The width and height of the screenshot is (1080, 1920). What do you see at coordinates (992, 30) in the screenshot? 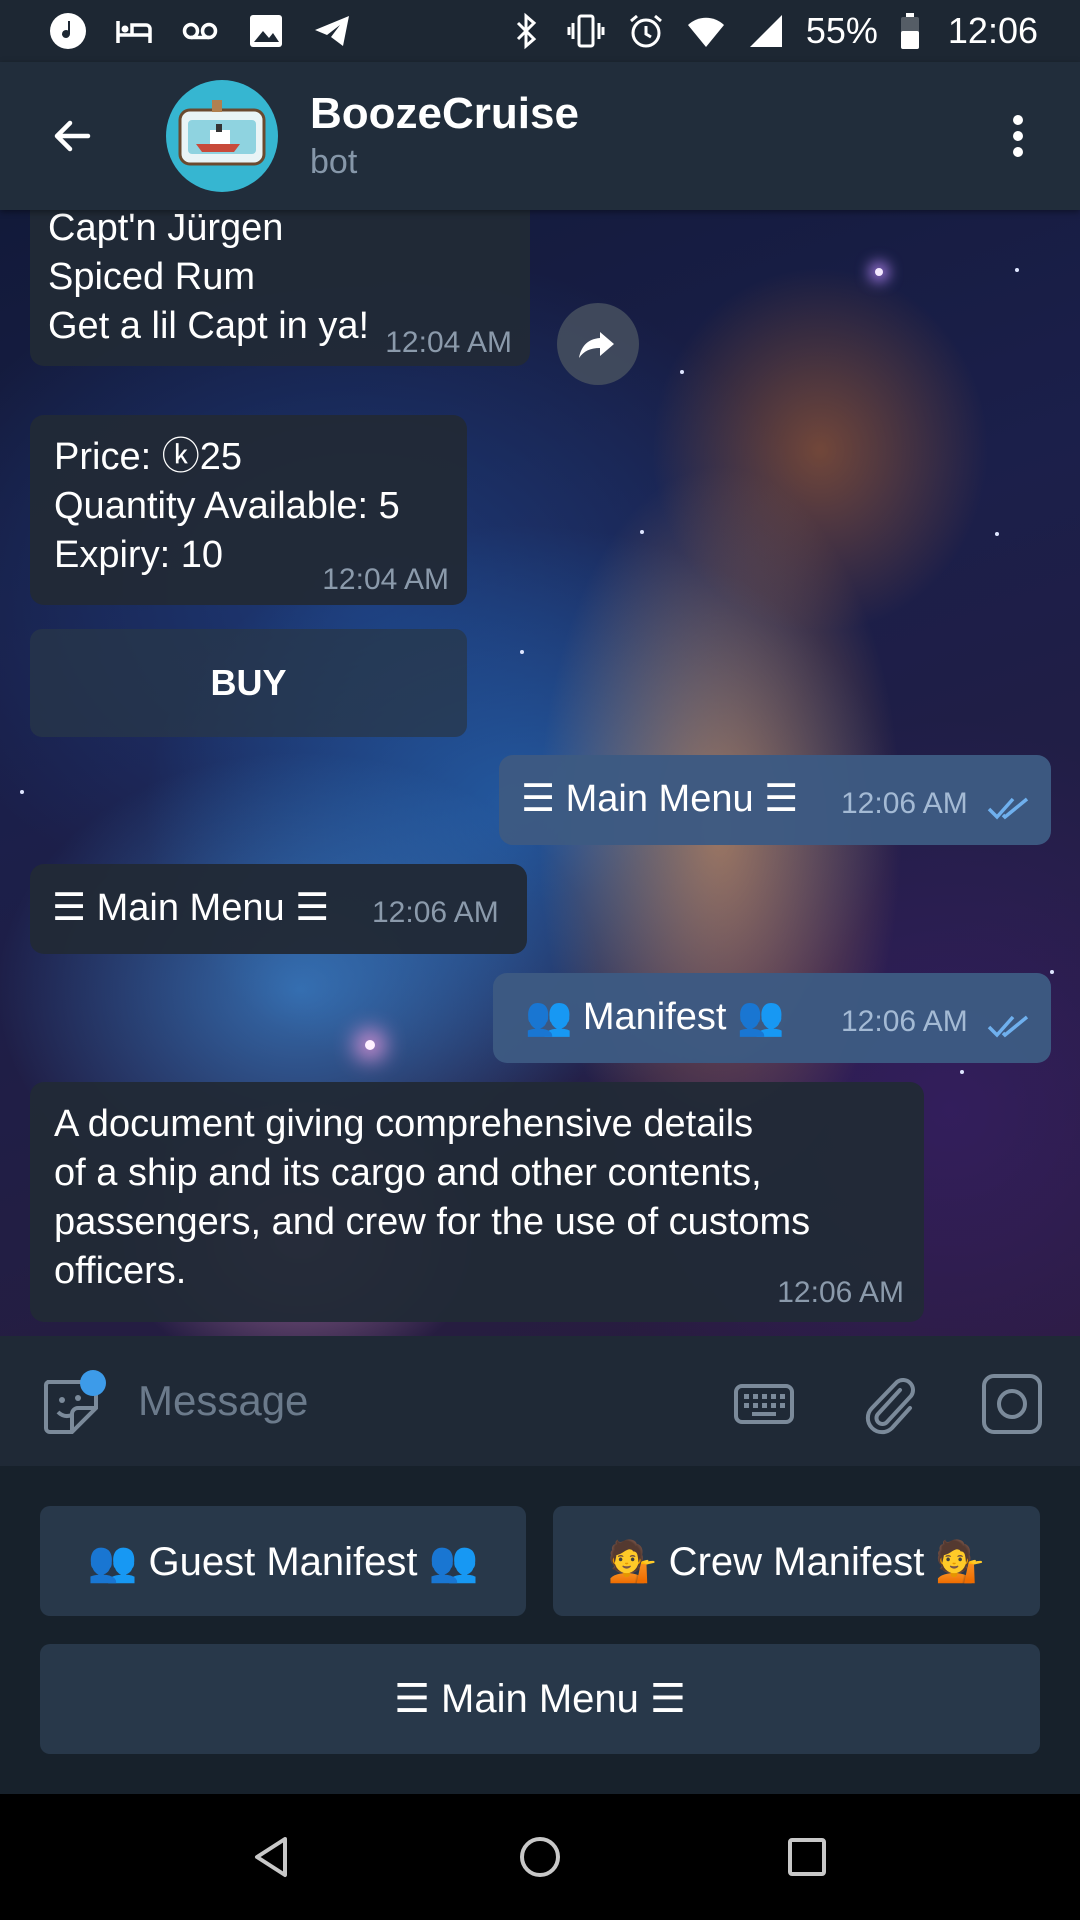
I see `clock: 12:06` at bounding box center [992, 30].